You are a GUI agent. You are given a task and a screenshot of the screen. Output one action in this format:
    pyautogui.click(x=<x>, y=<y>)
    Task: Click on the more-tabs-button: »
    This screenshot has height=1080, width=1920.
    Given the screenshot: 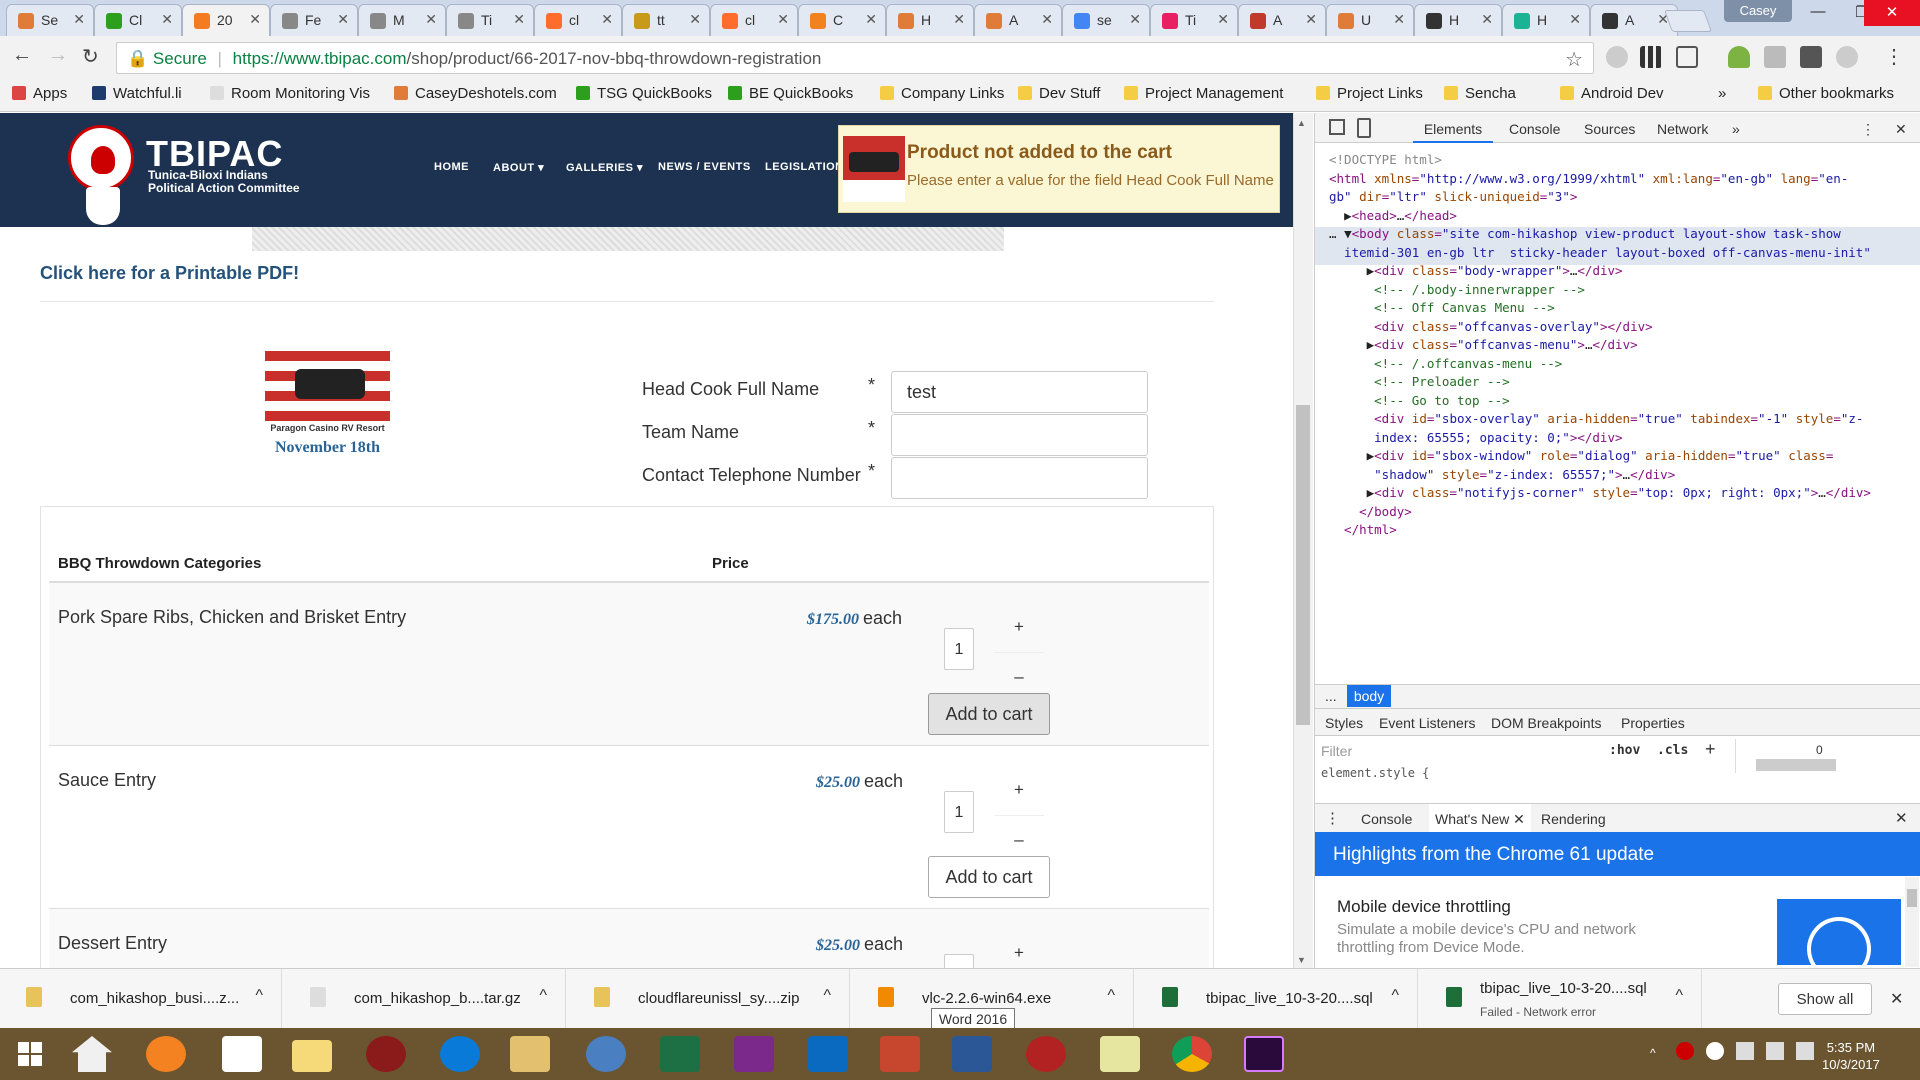 What is the action you would take?
    pyautogui.click(x=1736, y=129)
    